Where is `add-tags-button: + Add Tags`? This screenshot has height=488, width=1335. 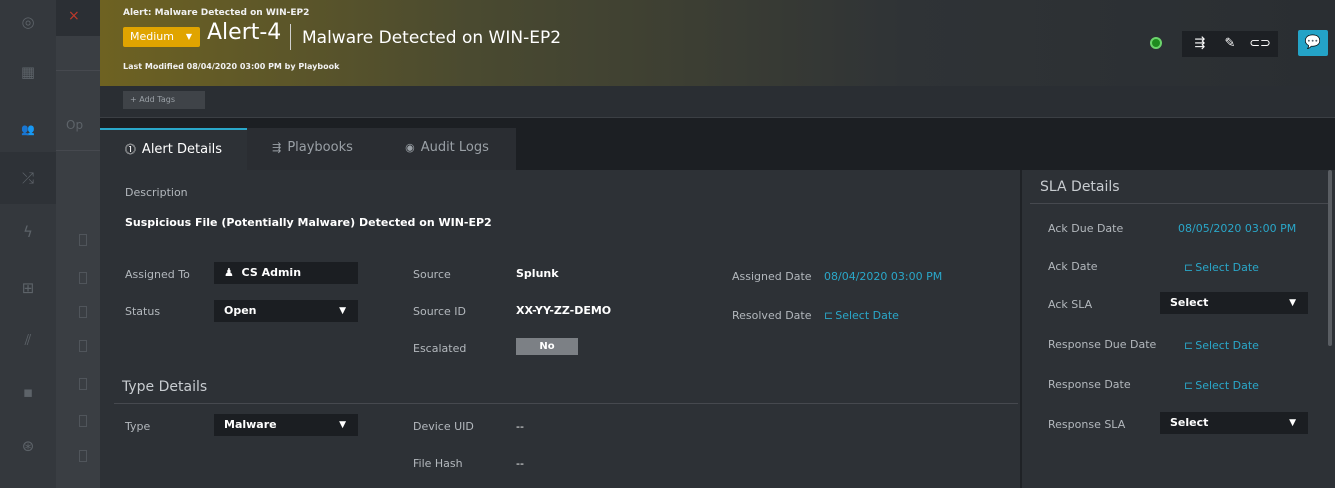 add-tags-button: + Add Tags is located at coordinates (164, 100).